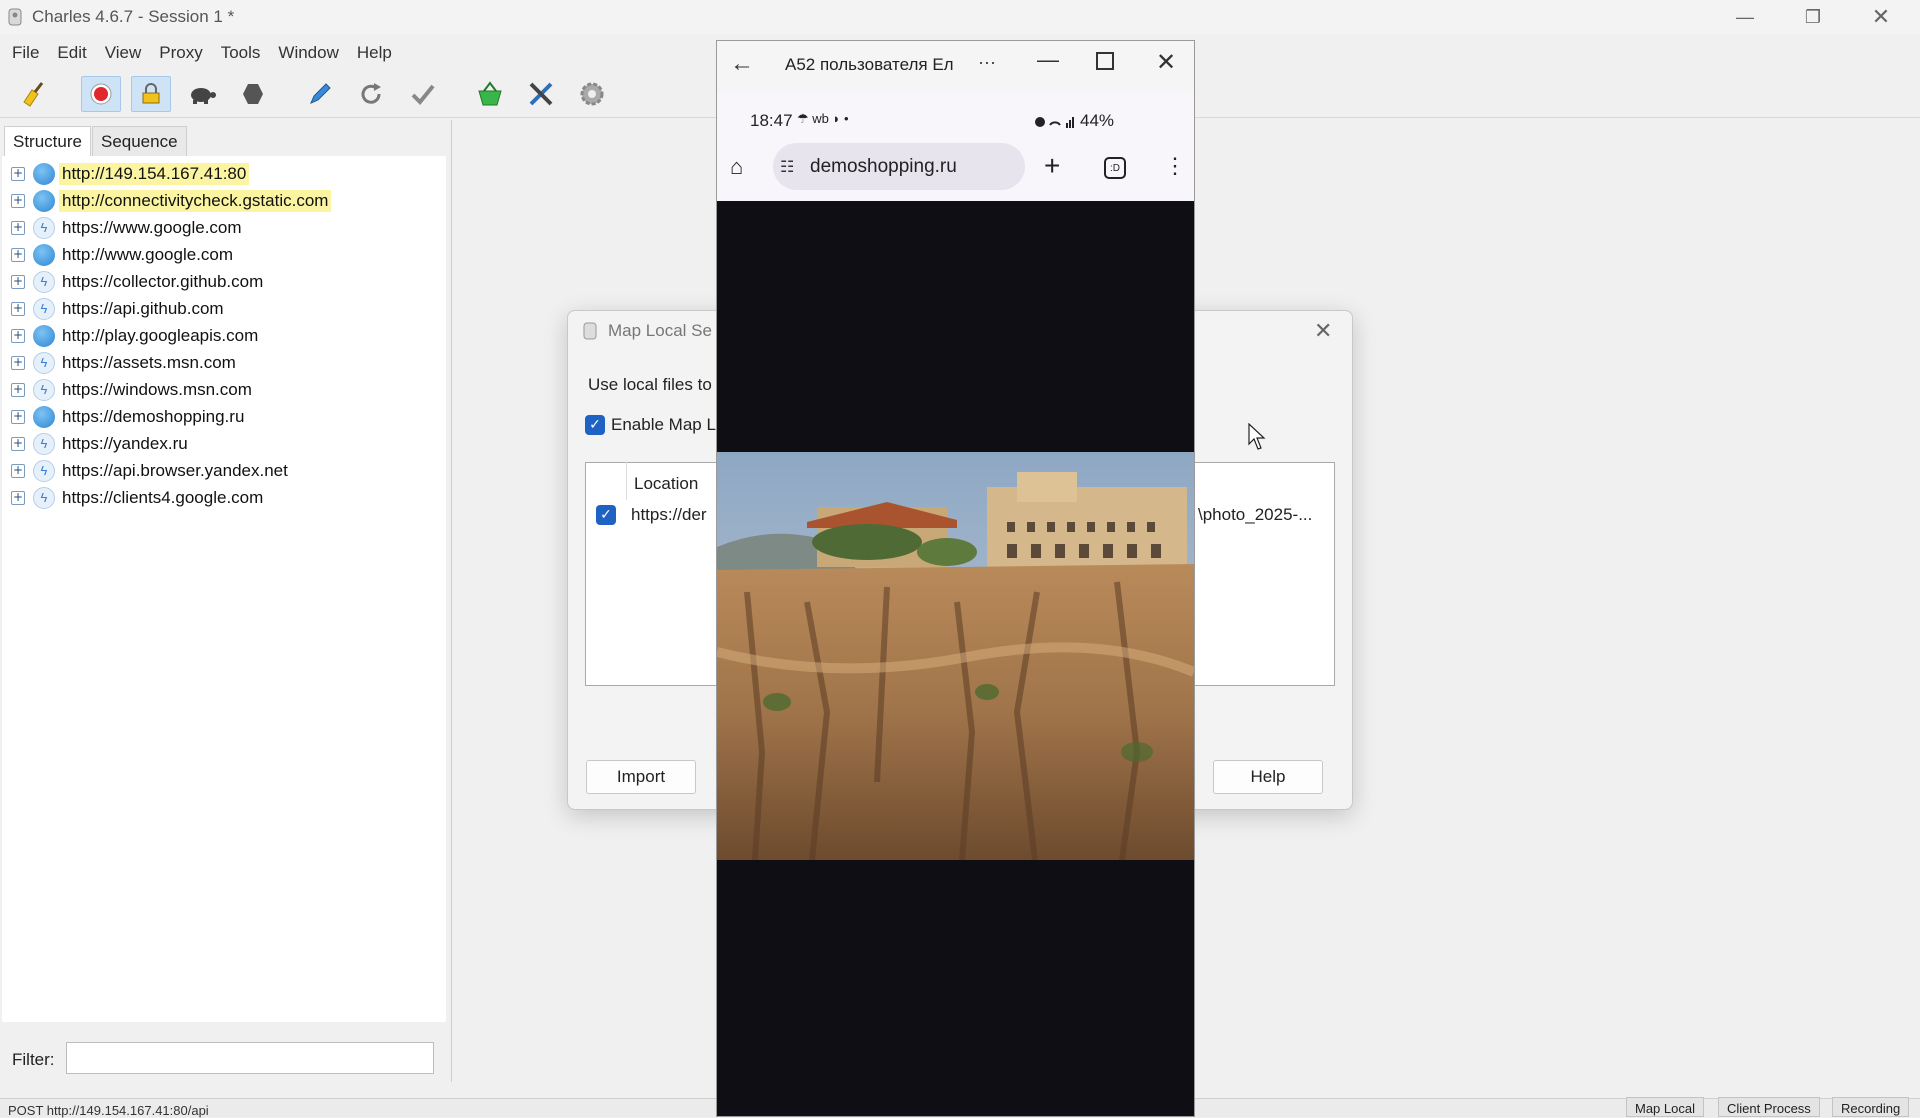 The image size is (1920, 1118). I want to click on location-column-label: Location, so click(666, 483).